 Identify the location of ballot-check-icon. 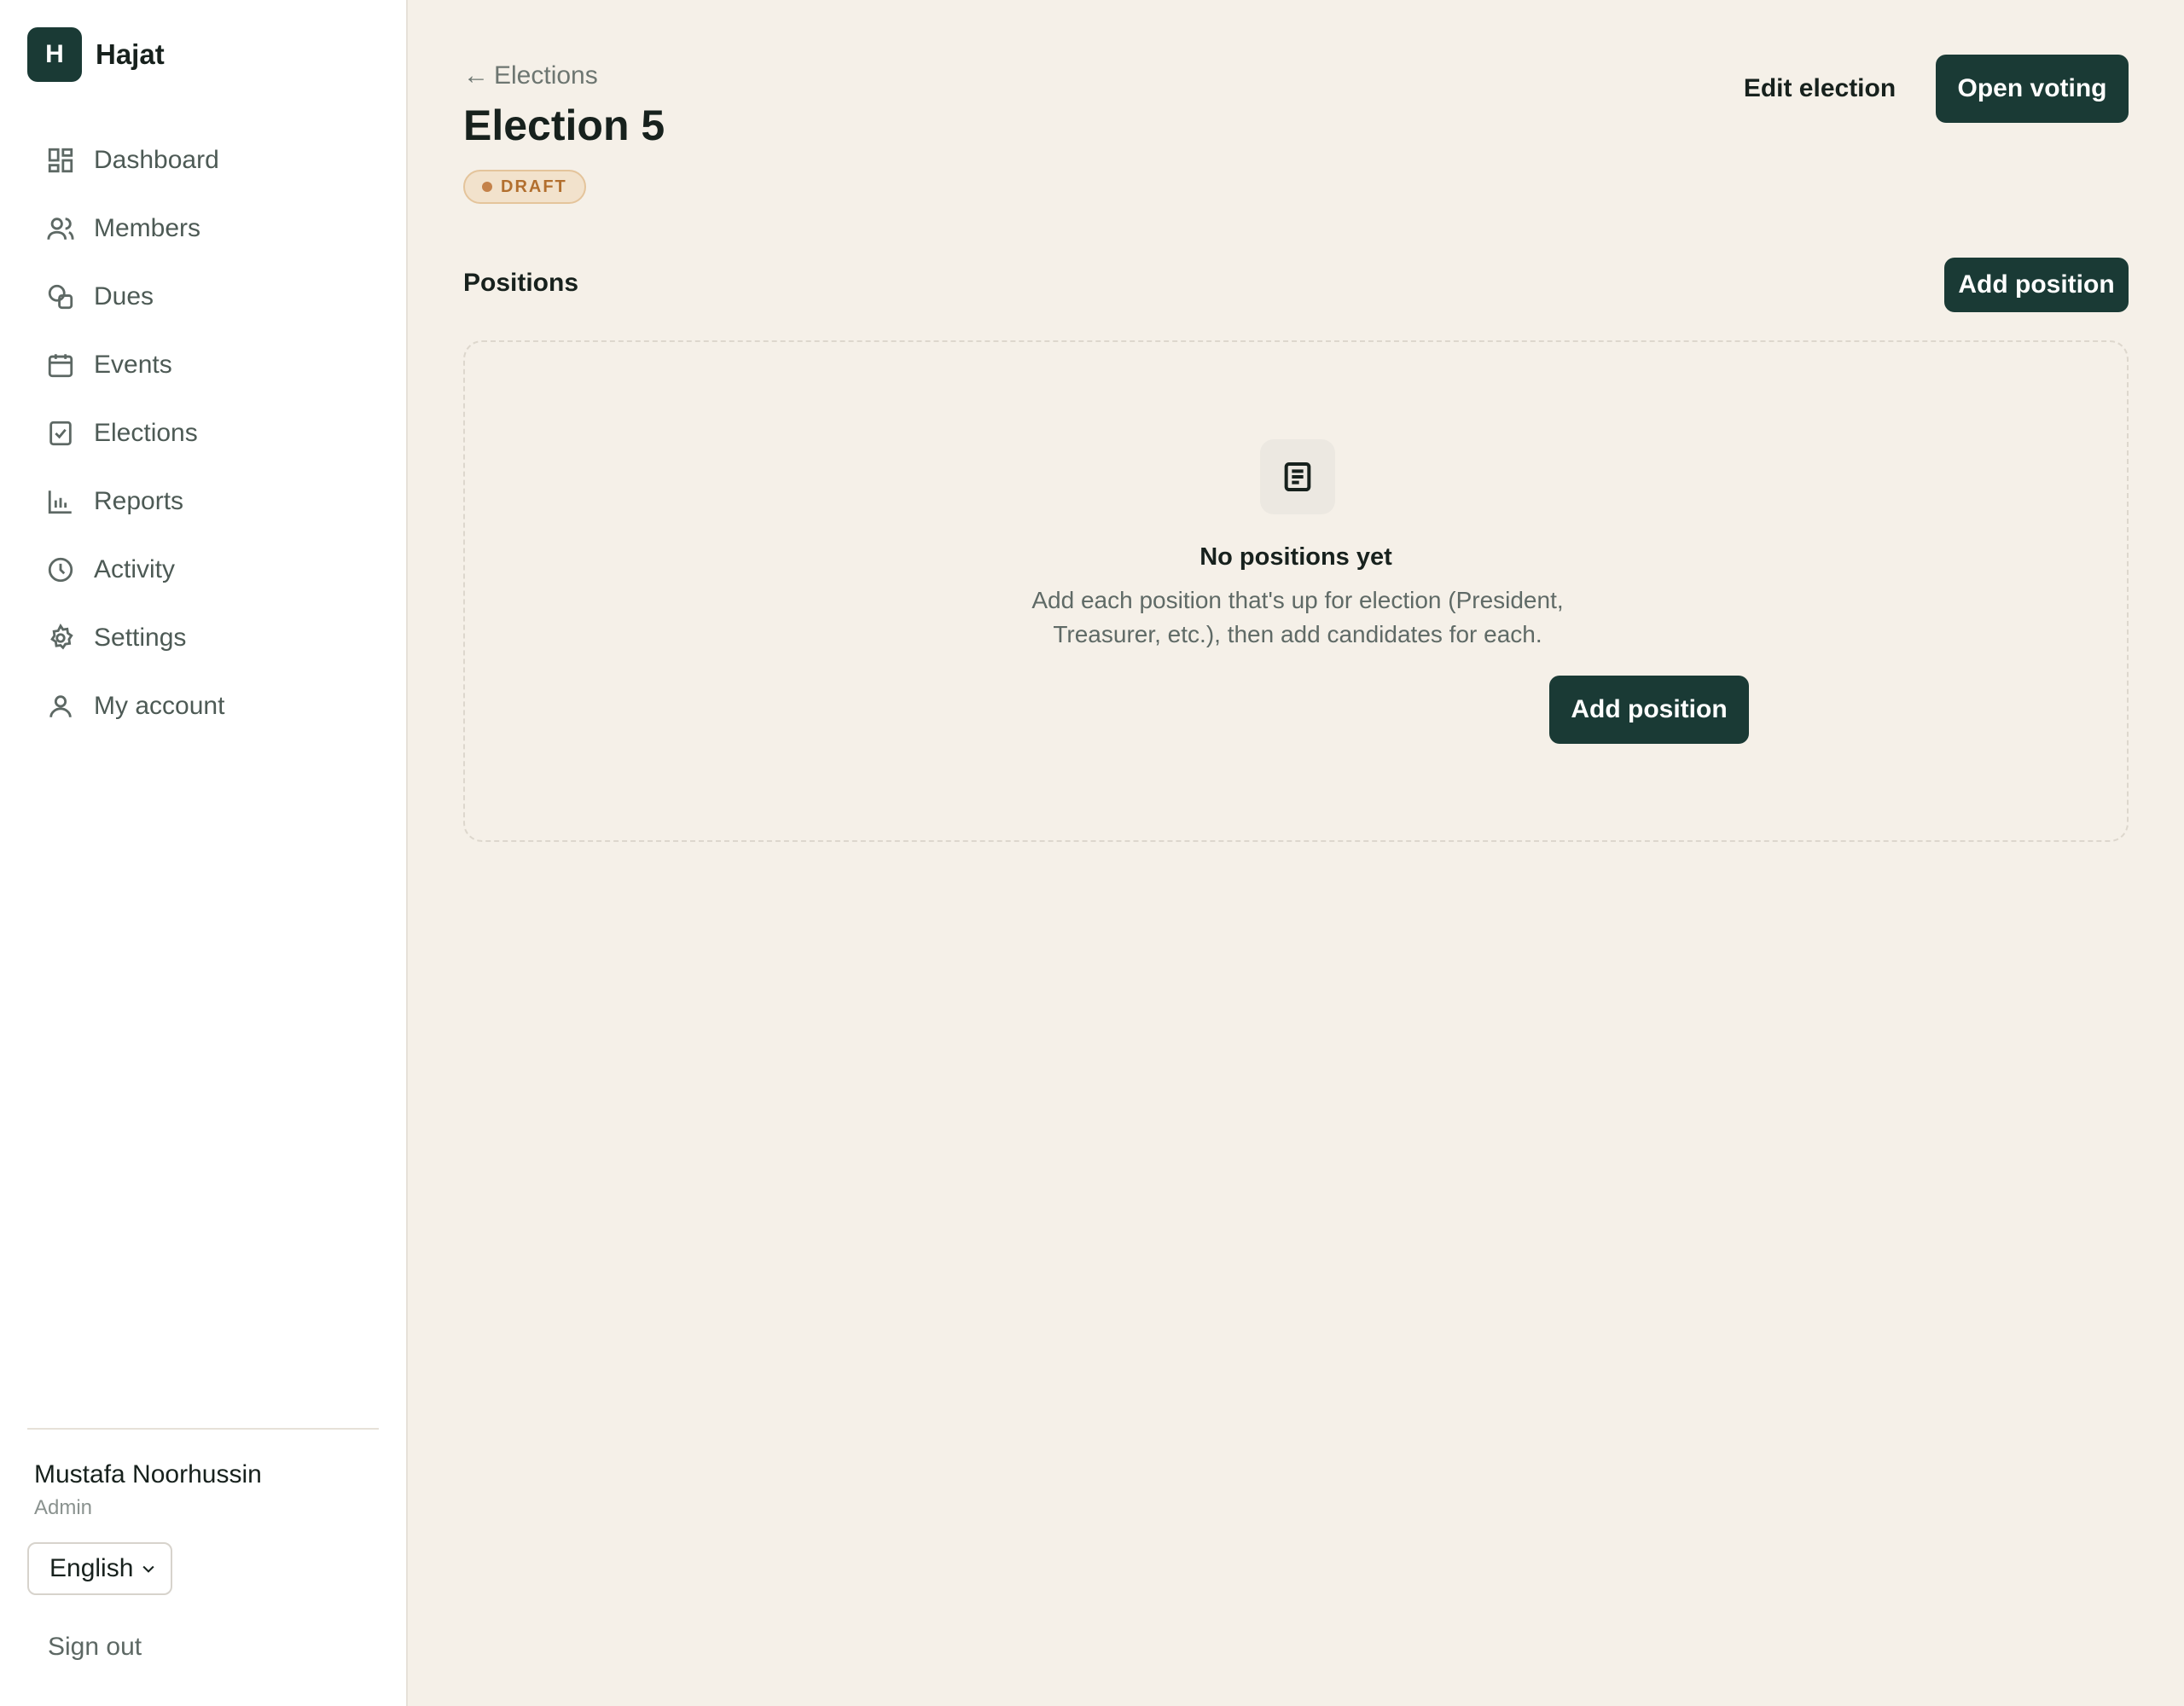
(61, 433).